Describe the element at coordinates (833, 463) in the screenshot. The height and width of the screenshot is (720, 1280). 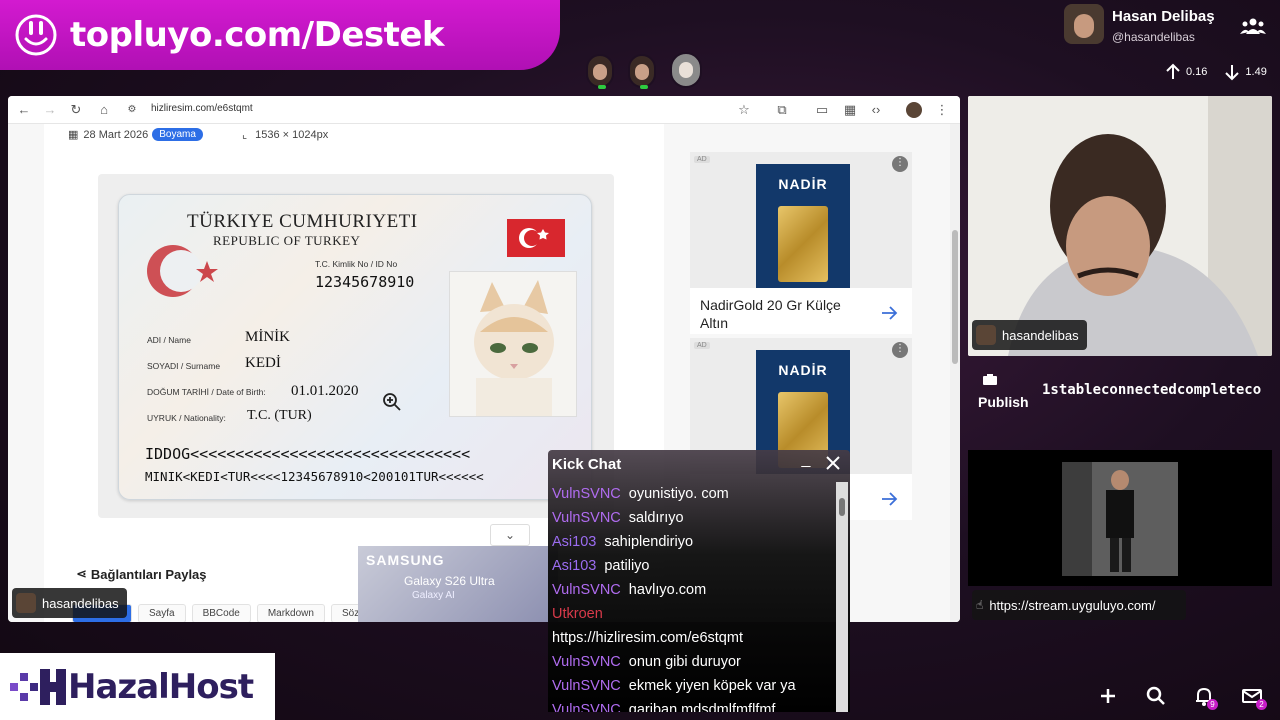
I see `close-icon` at that location.